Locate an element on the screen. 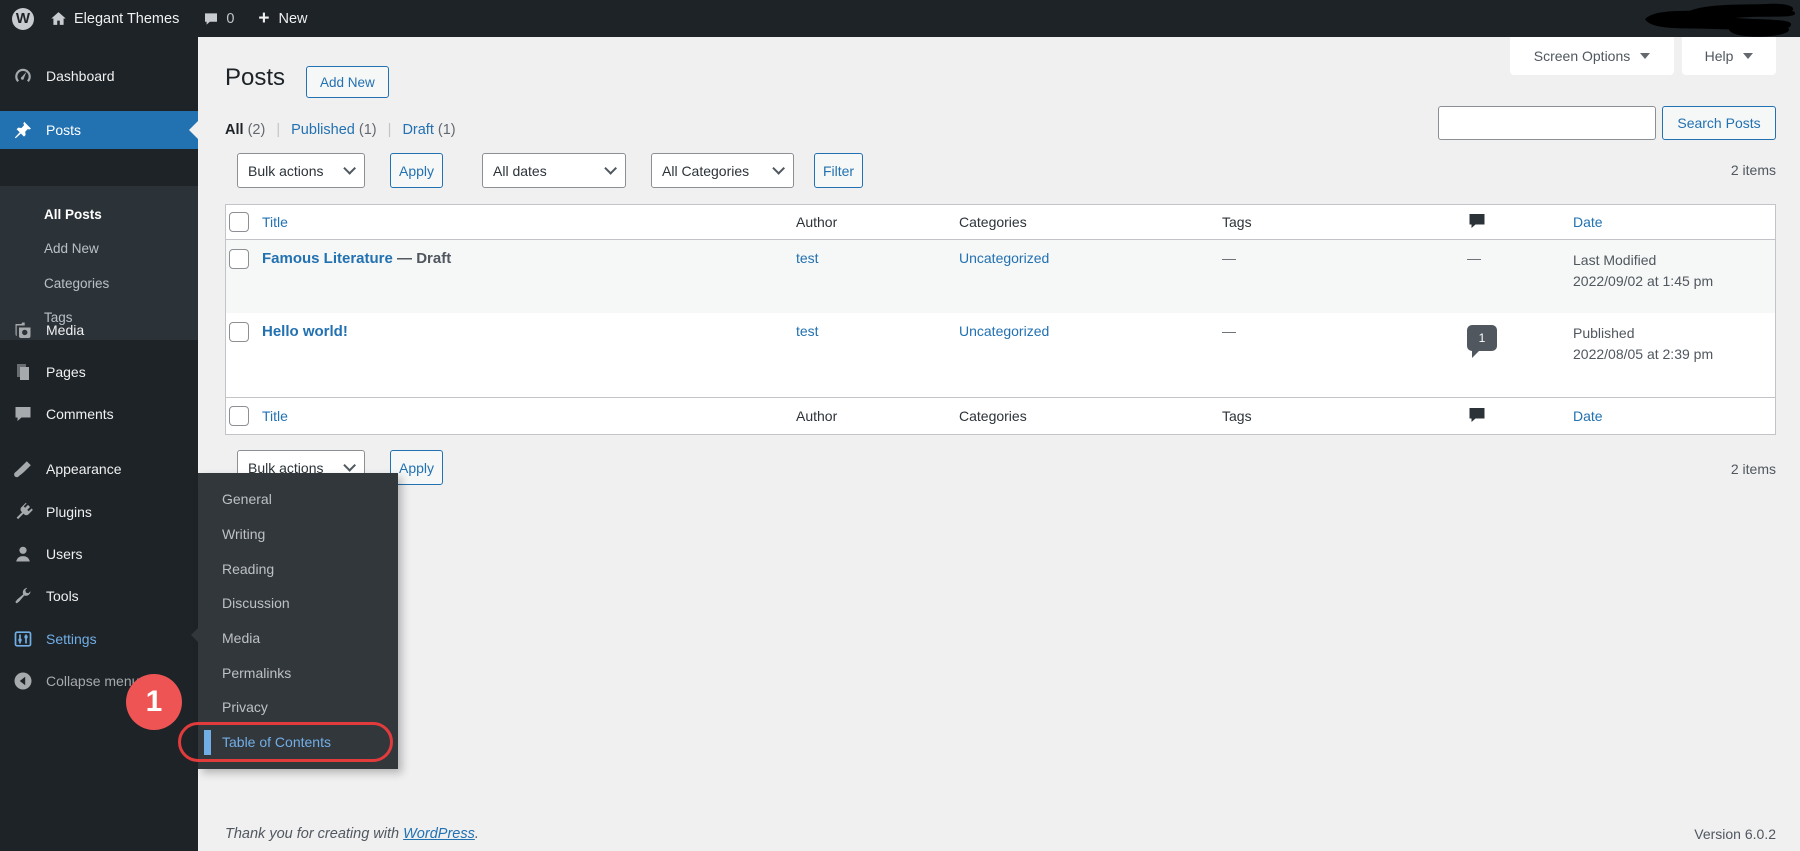  sidebar-item-pages: Pages is located at coordinates (99, 372).